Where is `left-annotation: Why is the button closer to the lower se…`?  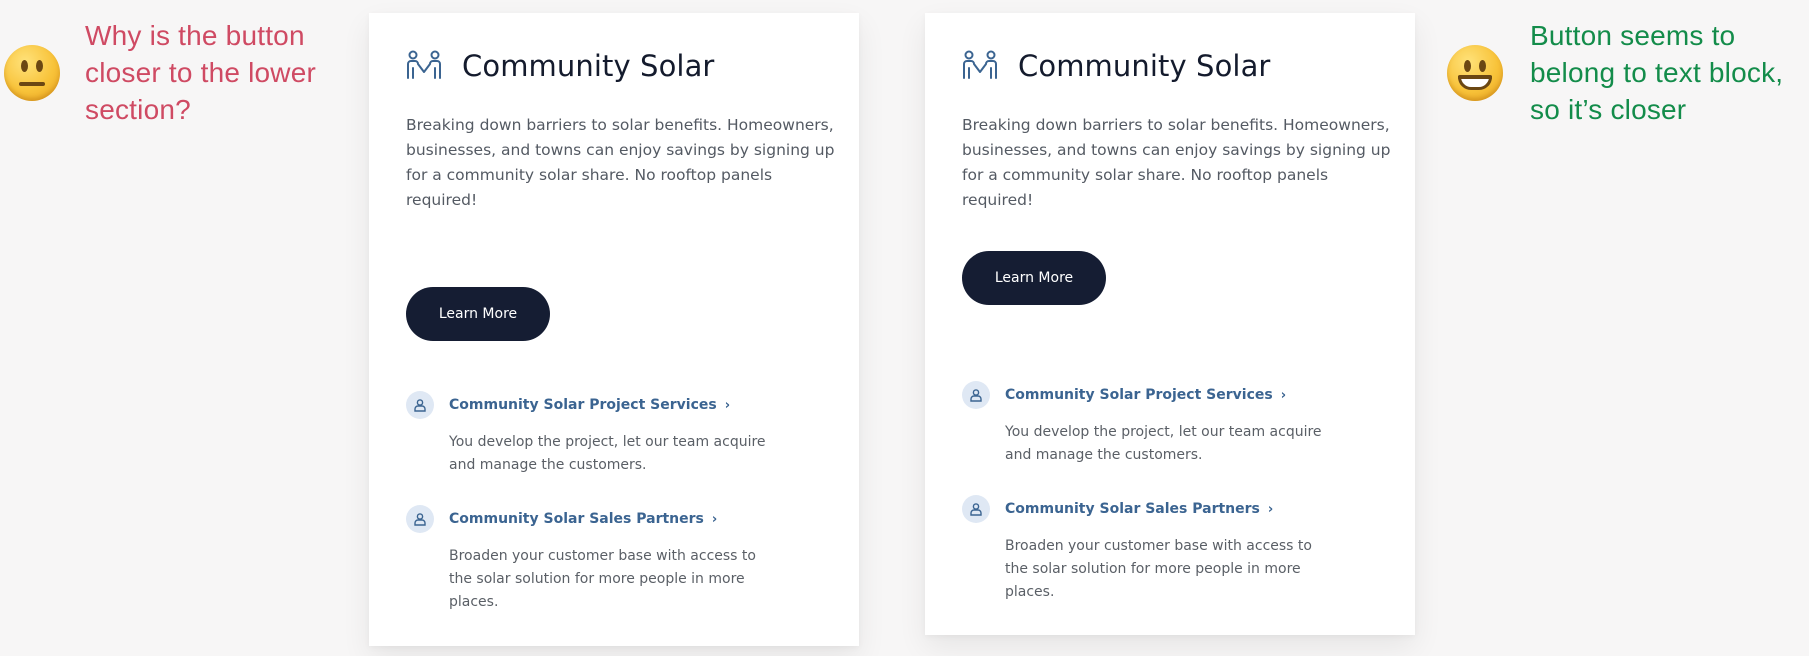
left-annotation: Why is the button closer to the lower se… is located at coordinates (201, 72).